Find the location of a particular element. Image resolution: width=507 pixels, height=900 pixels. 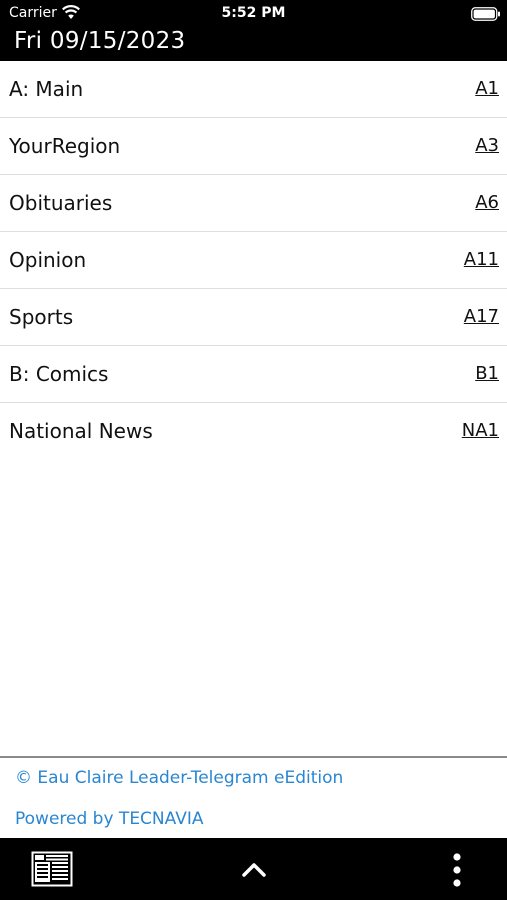

section-page-link: NA1 is located at coordinates (480, 430).